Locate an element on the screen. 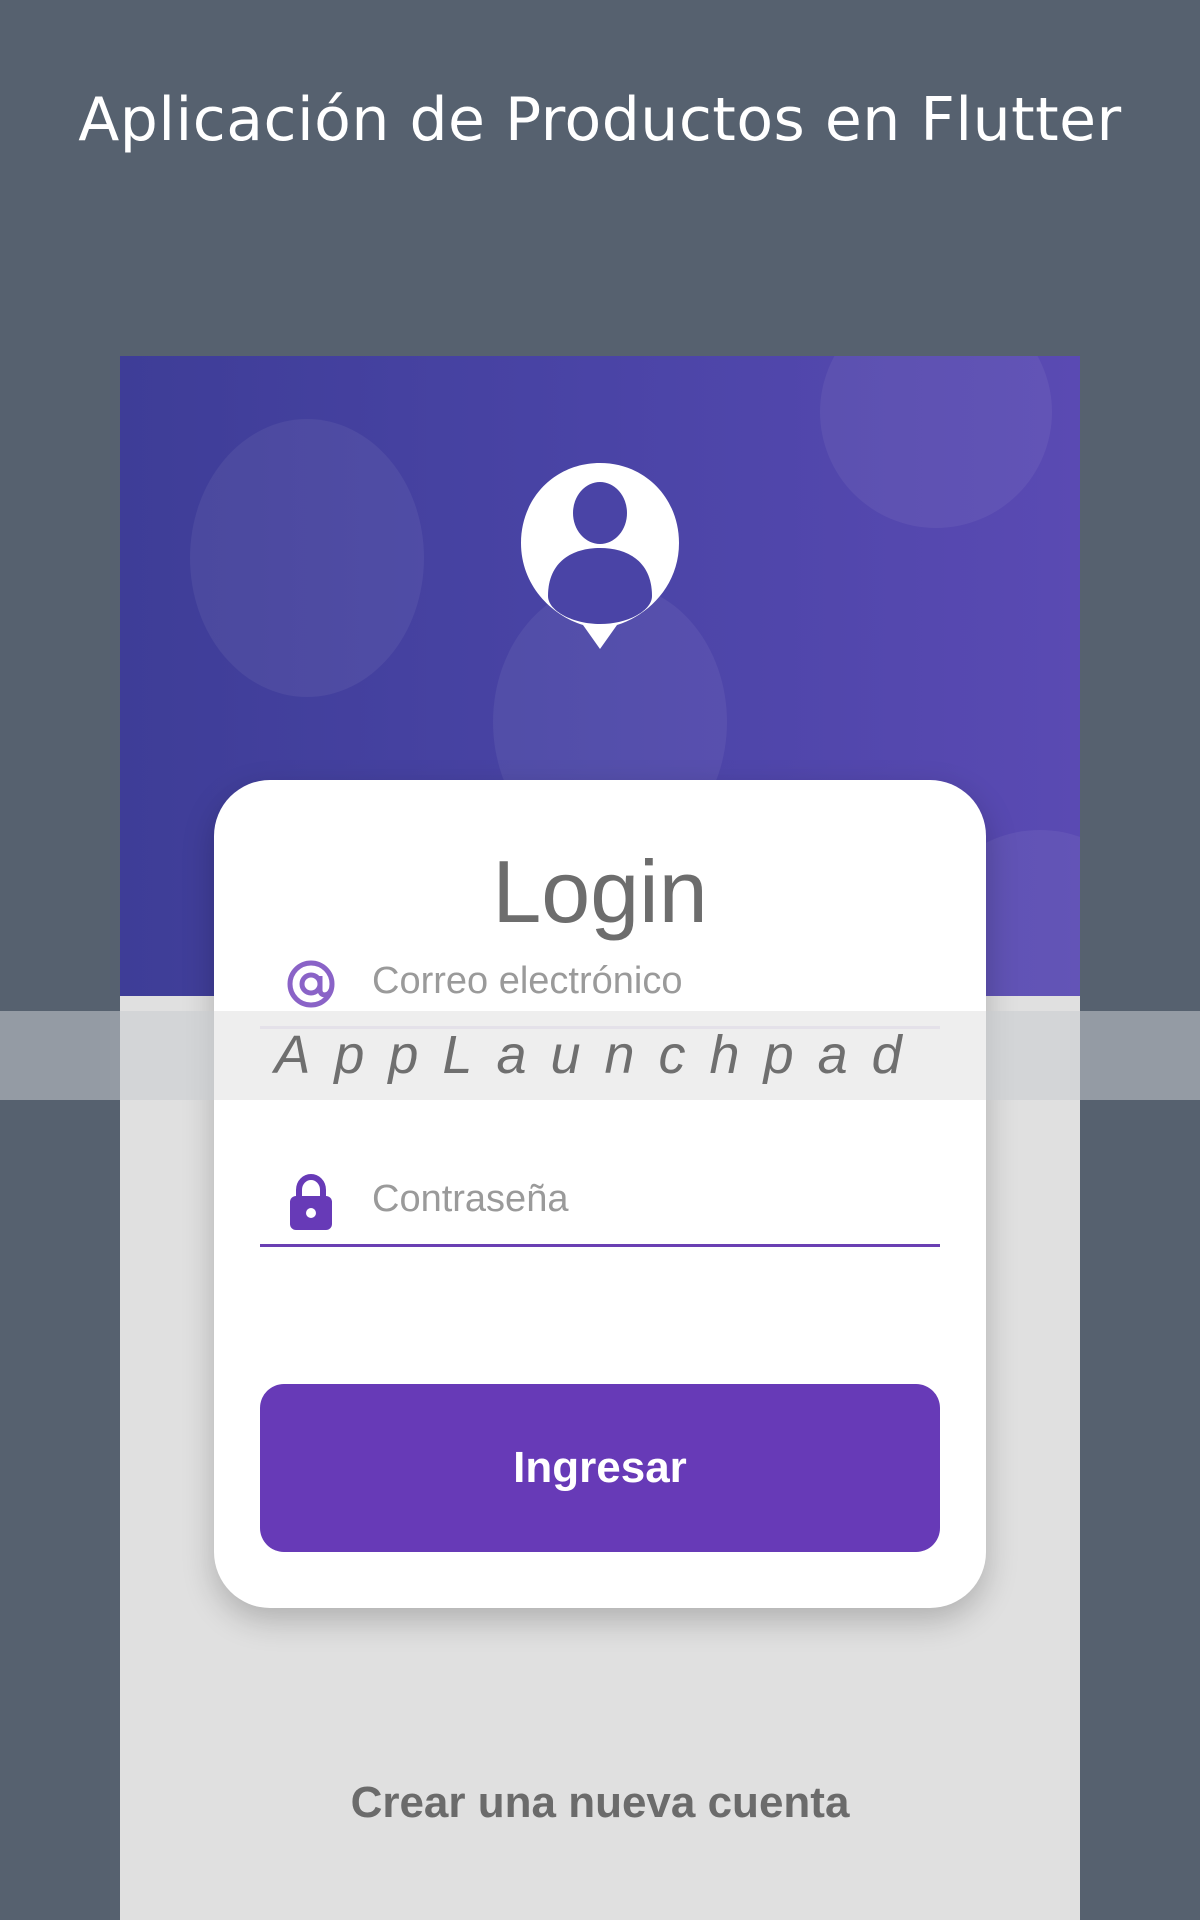 The width and height of the screenshot is (1200, 1920). page-headline: Aplicación de Productos en Flutter is located at coordinates (600, 120).